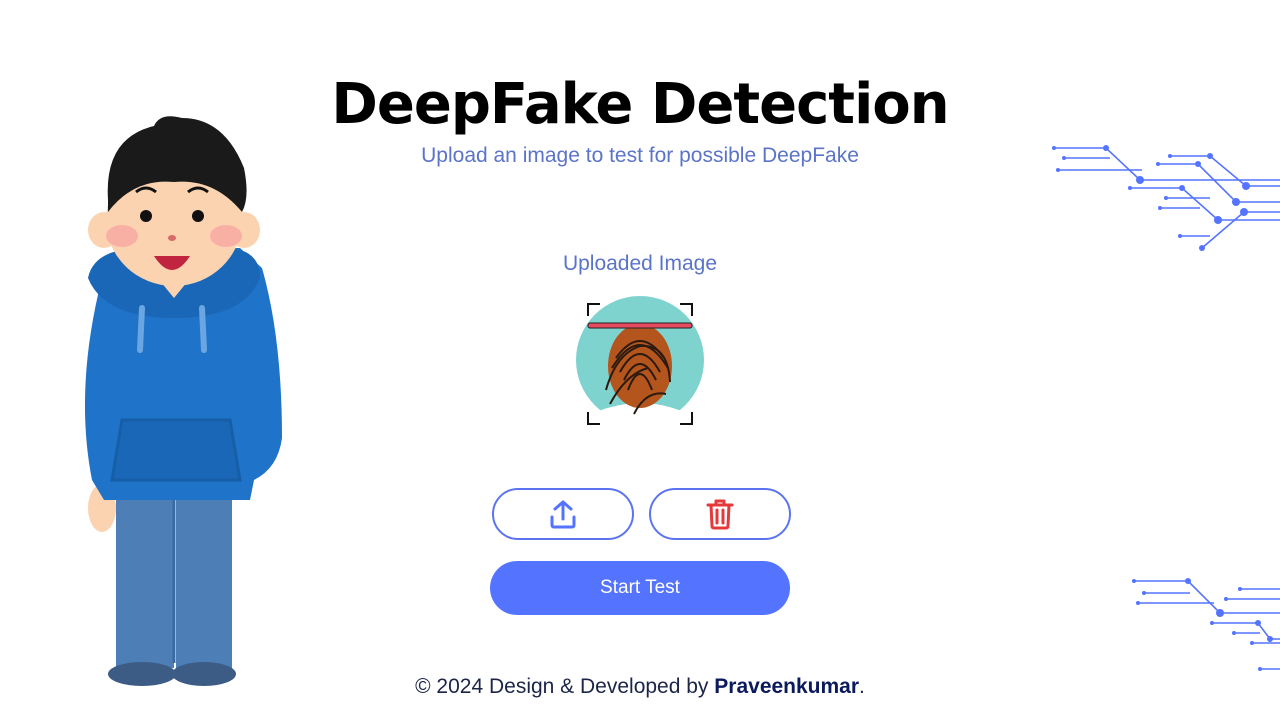  I want to click on upload-button, so click(563, 514).